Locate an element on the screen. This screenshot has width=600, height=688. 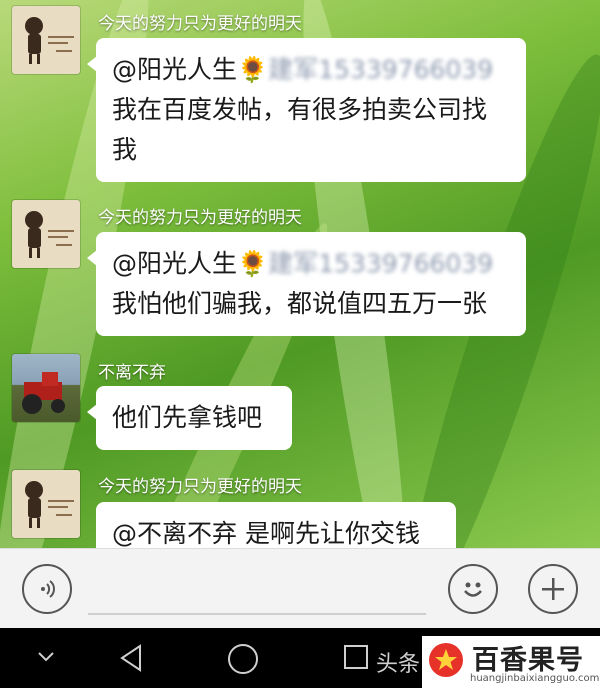
message-bubble: @阳光人生🌻建军15339766039 我怕他们骗我，都说值四五万一张 is located at coordinates (306, 284).